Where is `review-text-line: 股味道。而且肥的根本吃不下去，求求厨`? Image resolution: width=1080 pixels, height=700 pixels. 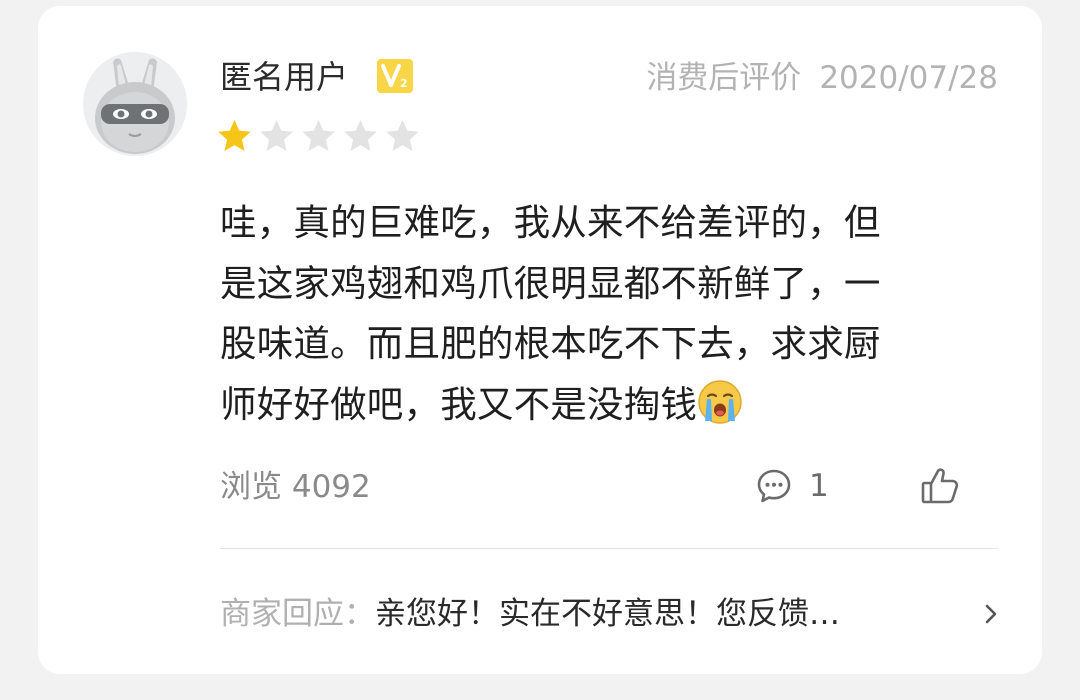 review-text-line: 股味道。而且肥的根本吃不下去，求求厨 is located at coordinates (610, 344).